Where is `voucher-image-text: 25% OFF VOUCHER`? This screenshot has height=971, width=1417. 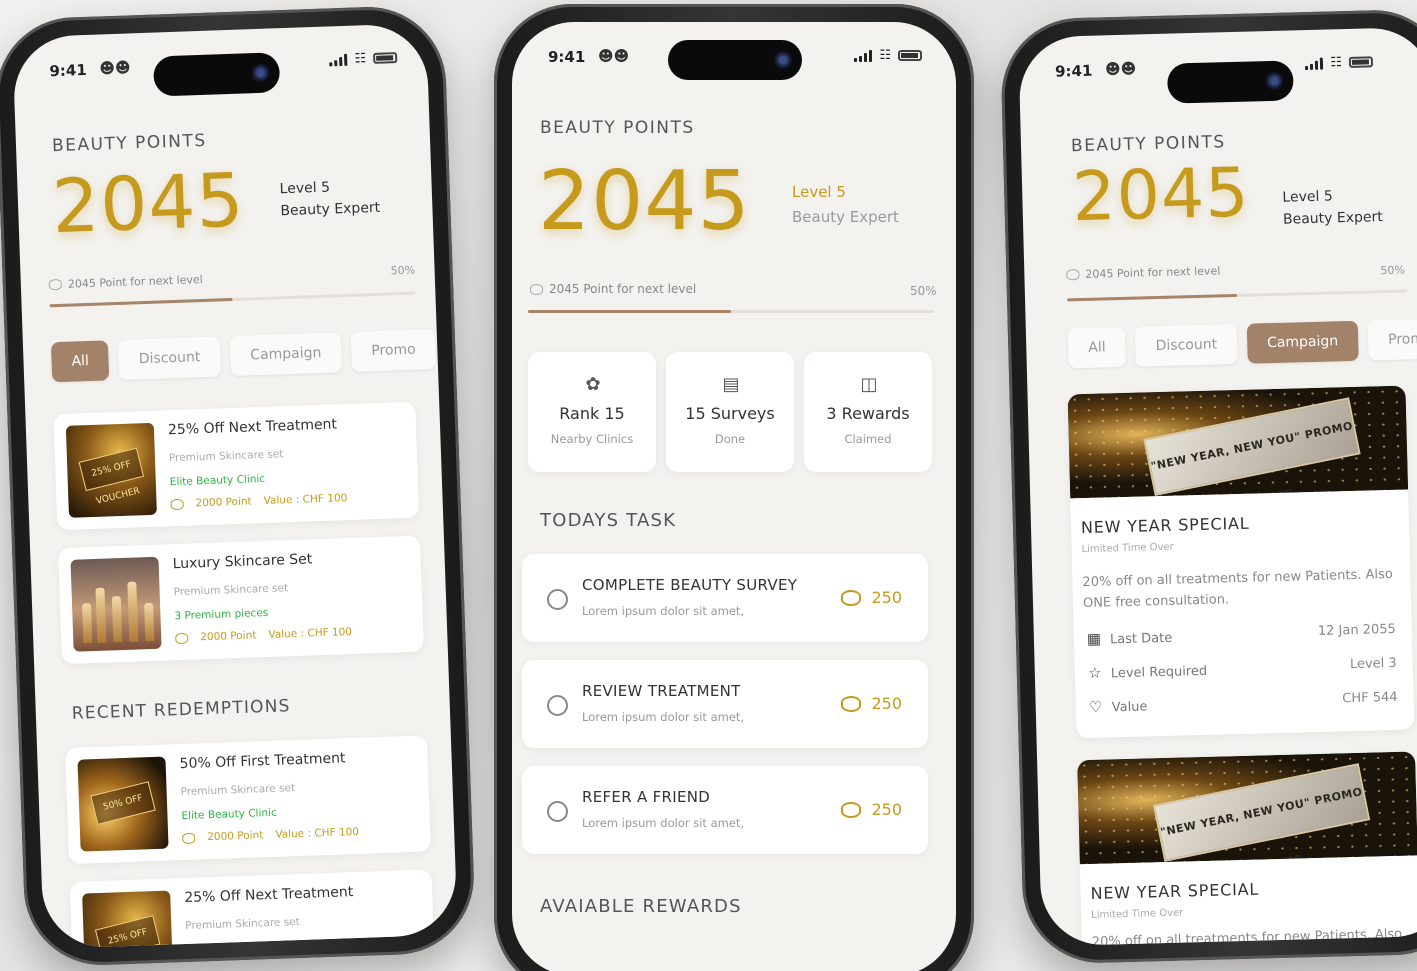
voucher-image-text: 25% OFF VOUCHER is located at coordinates (111, 477).